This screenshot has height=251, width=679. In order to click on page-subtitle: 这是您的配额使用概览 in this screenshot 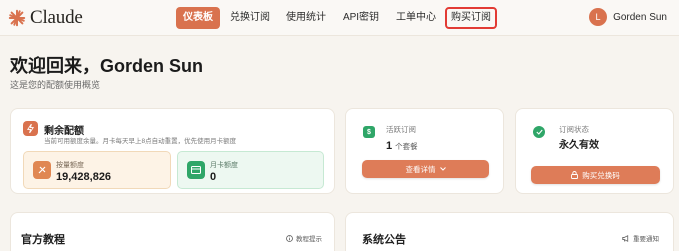, I will do `click(55, 85)`.